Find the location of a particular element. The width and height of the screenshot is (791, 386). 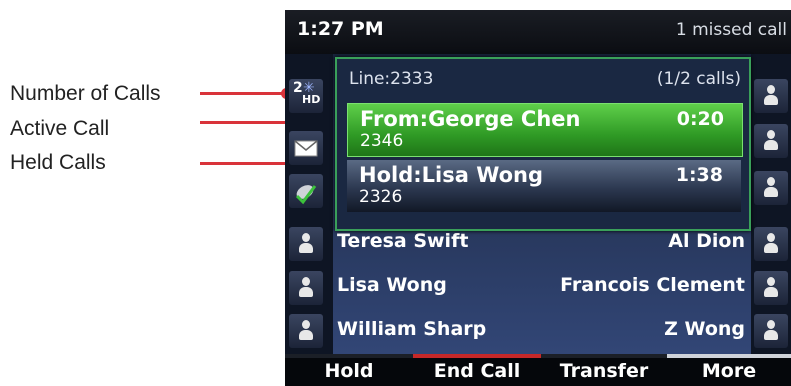

call-count-icon: 2 HD ✳ is located at coordinates (306, 96).